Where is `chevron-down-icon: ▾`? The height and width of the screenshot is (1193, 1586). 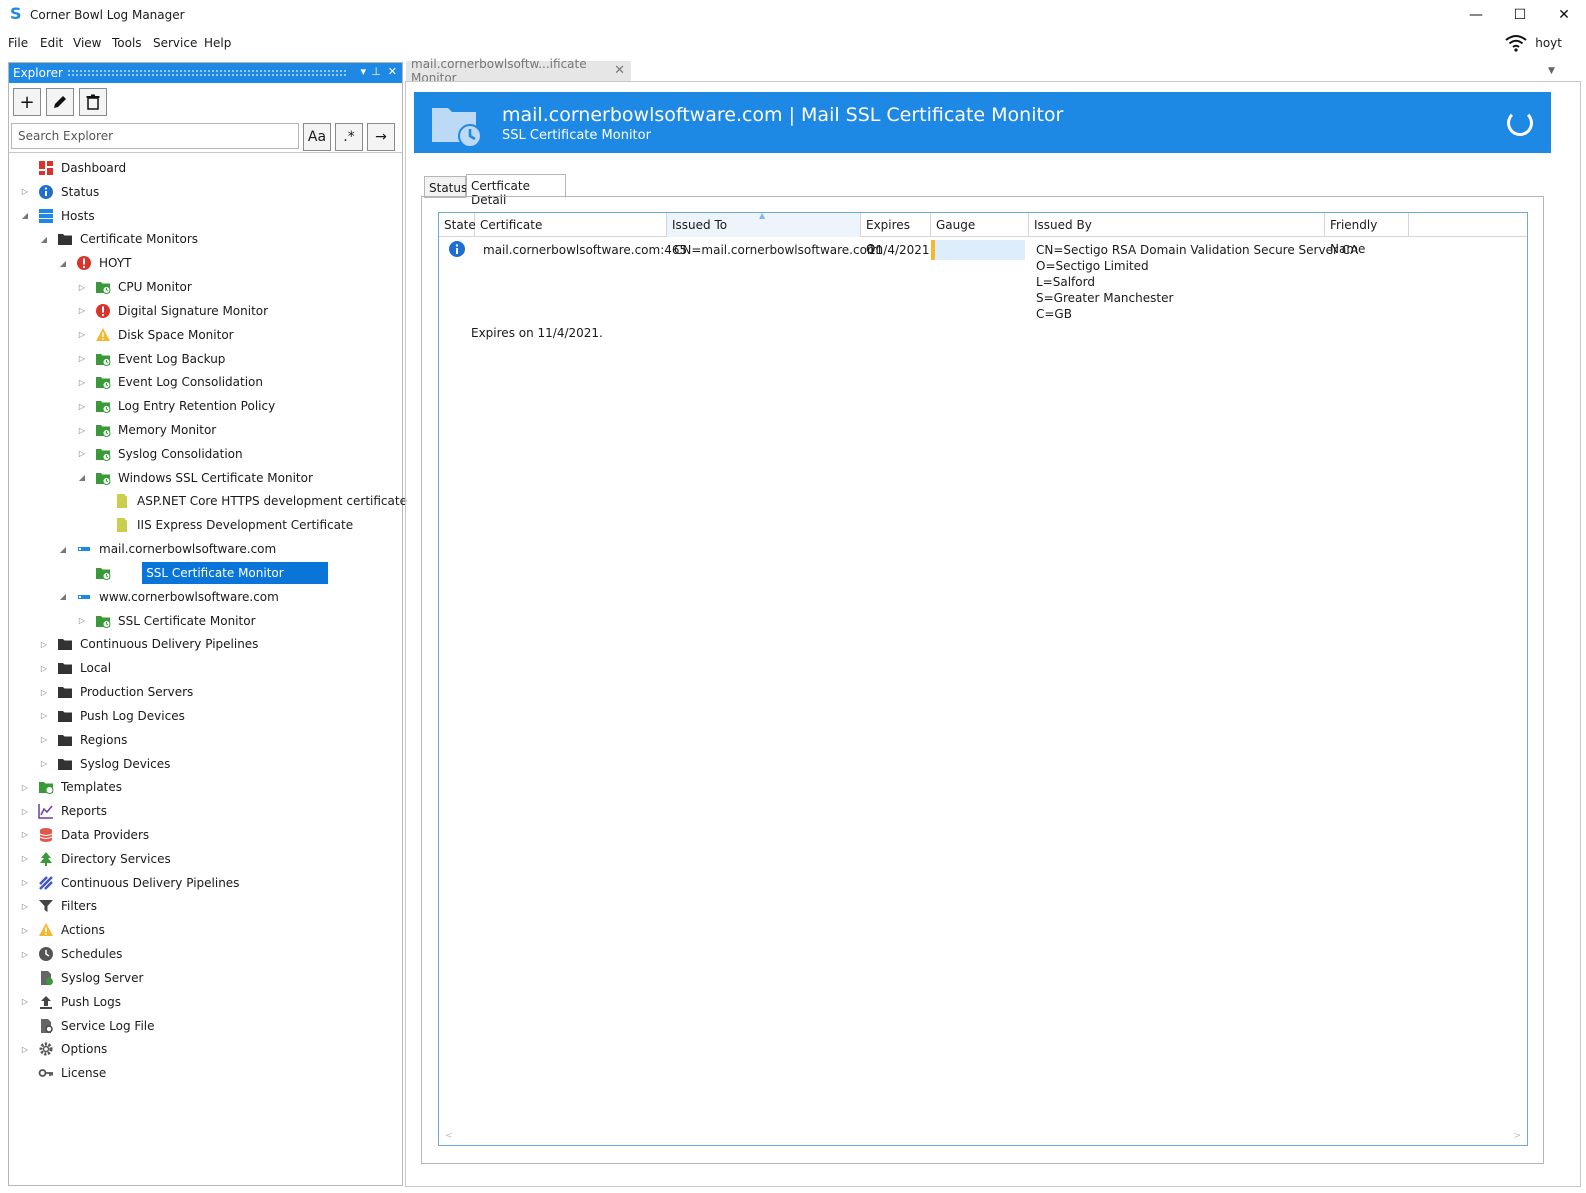
chevron-down-icon: ▾ is located at coordinates (363, 71).